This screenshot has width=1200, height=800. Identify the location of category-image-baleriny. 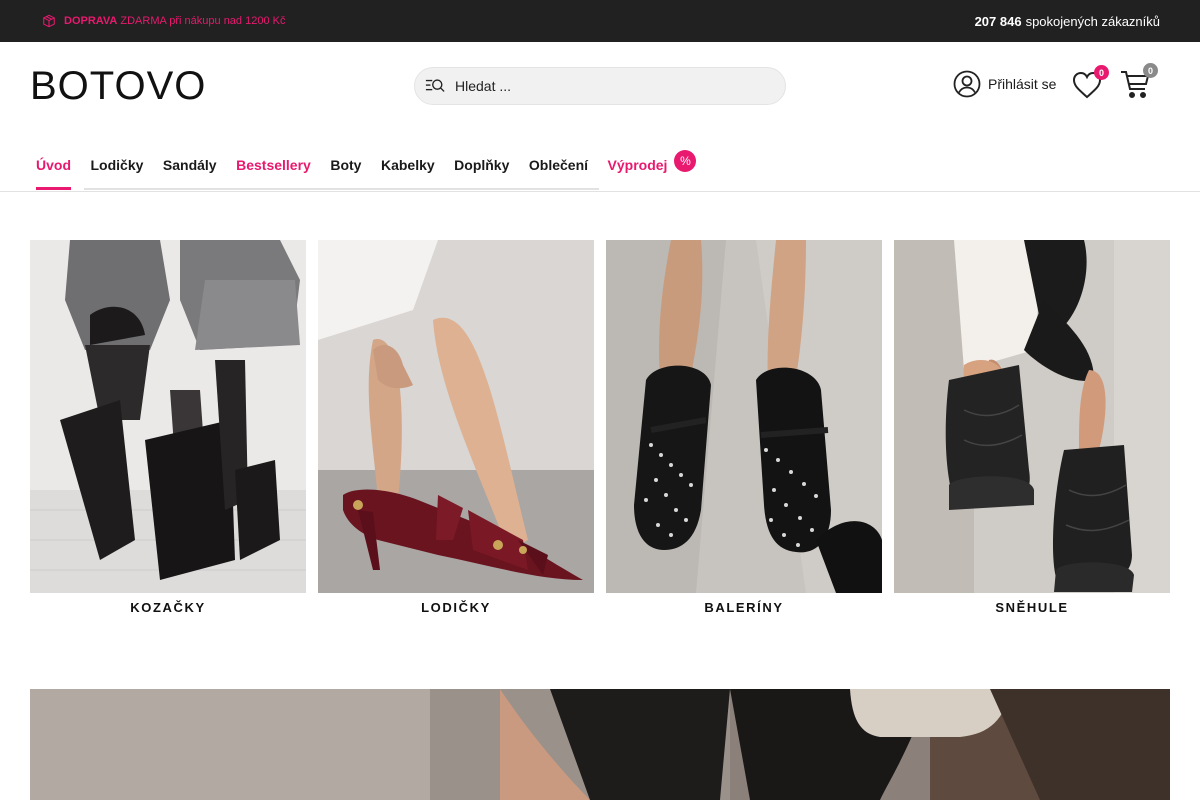
(744, 416).